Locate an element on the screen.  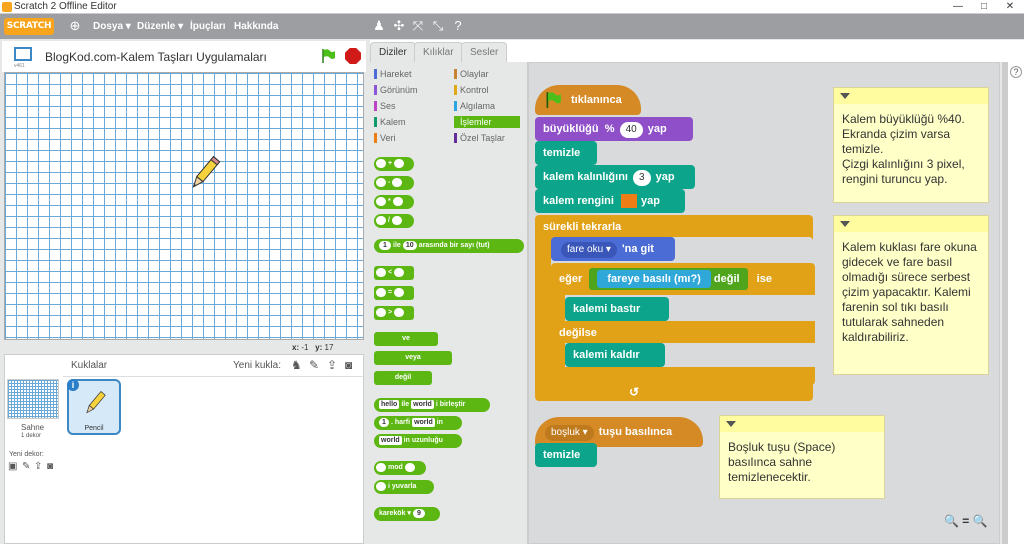
when-flag-clicked-block: tıklanınca is located at coordinates (588, 100).